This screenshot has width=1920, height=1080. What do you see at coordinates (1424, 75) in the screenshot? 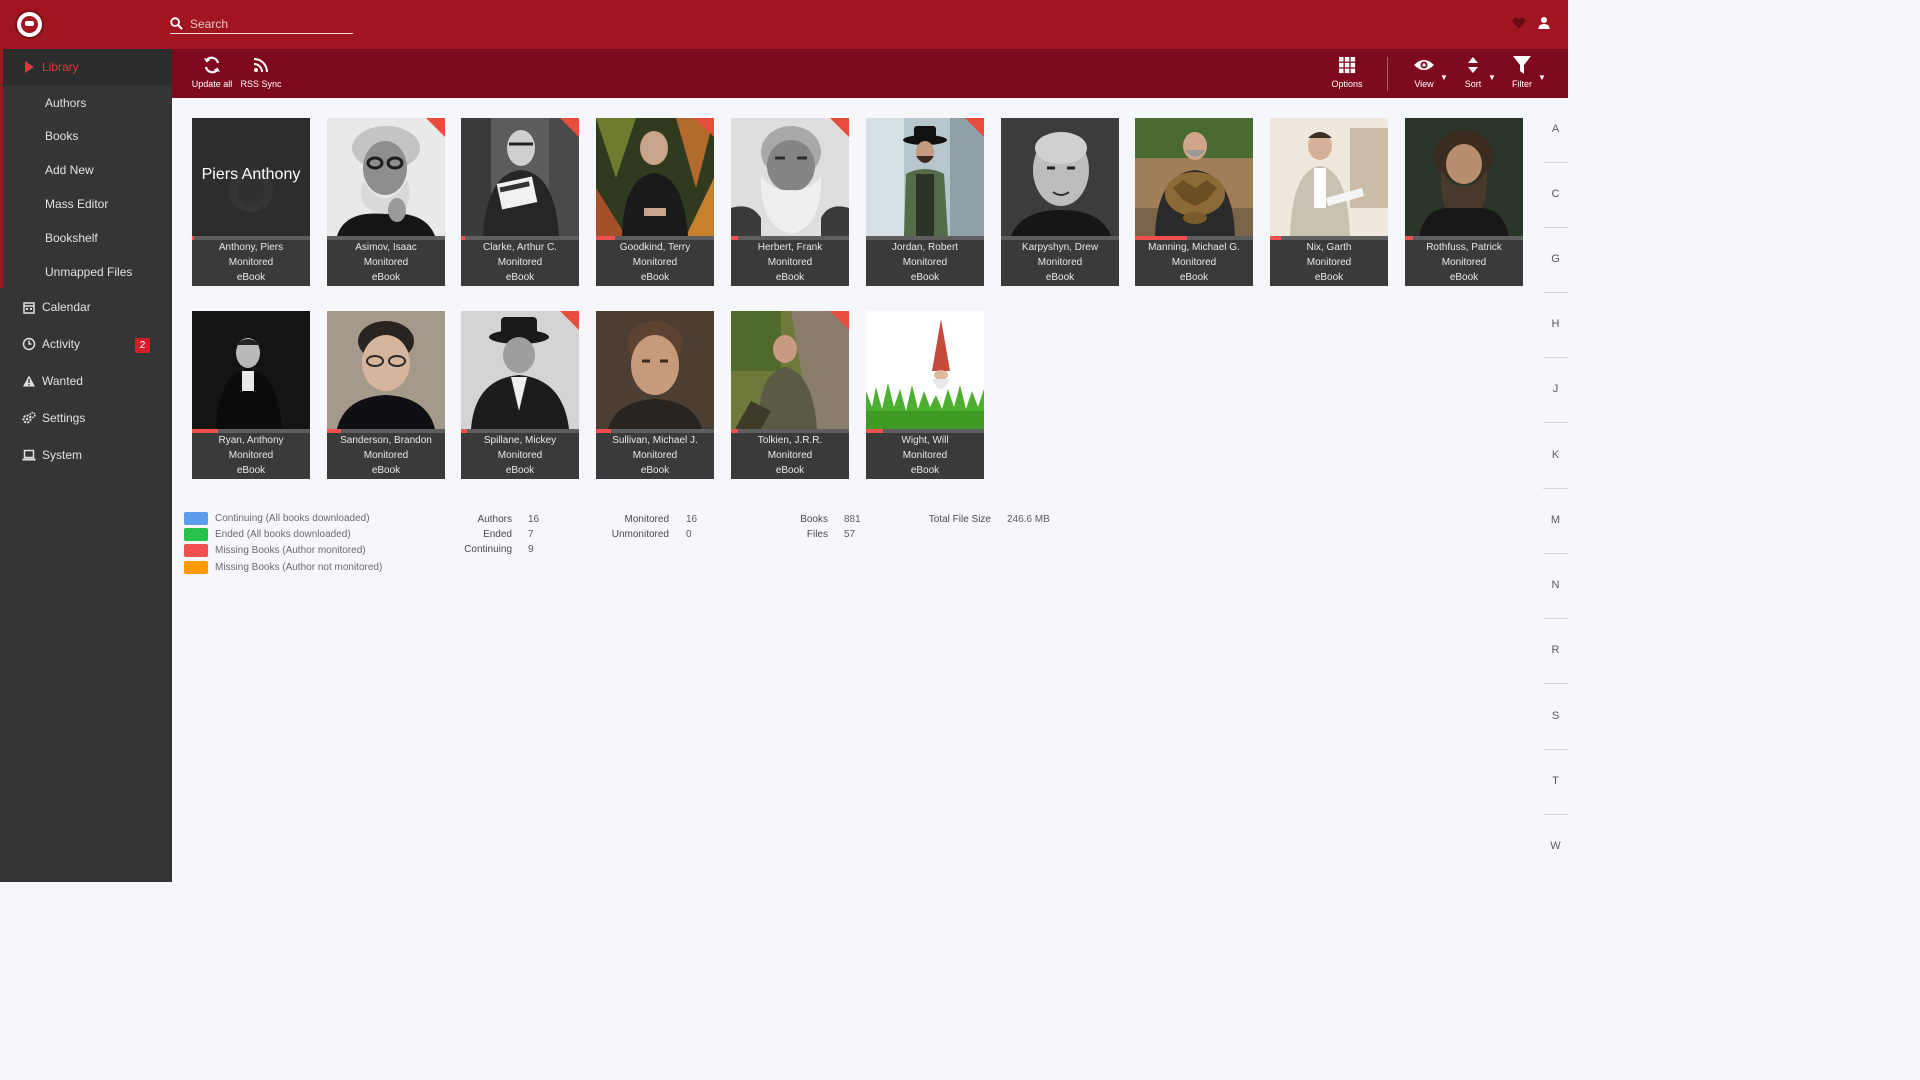
I see `view-button: View` at bounding box center [1424, 75].